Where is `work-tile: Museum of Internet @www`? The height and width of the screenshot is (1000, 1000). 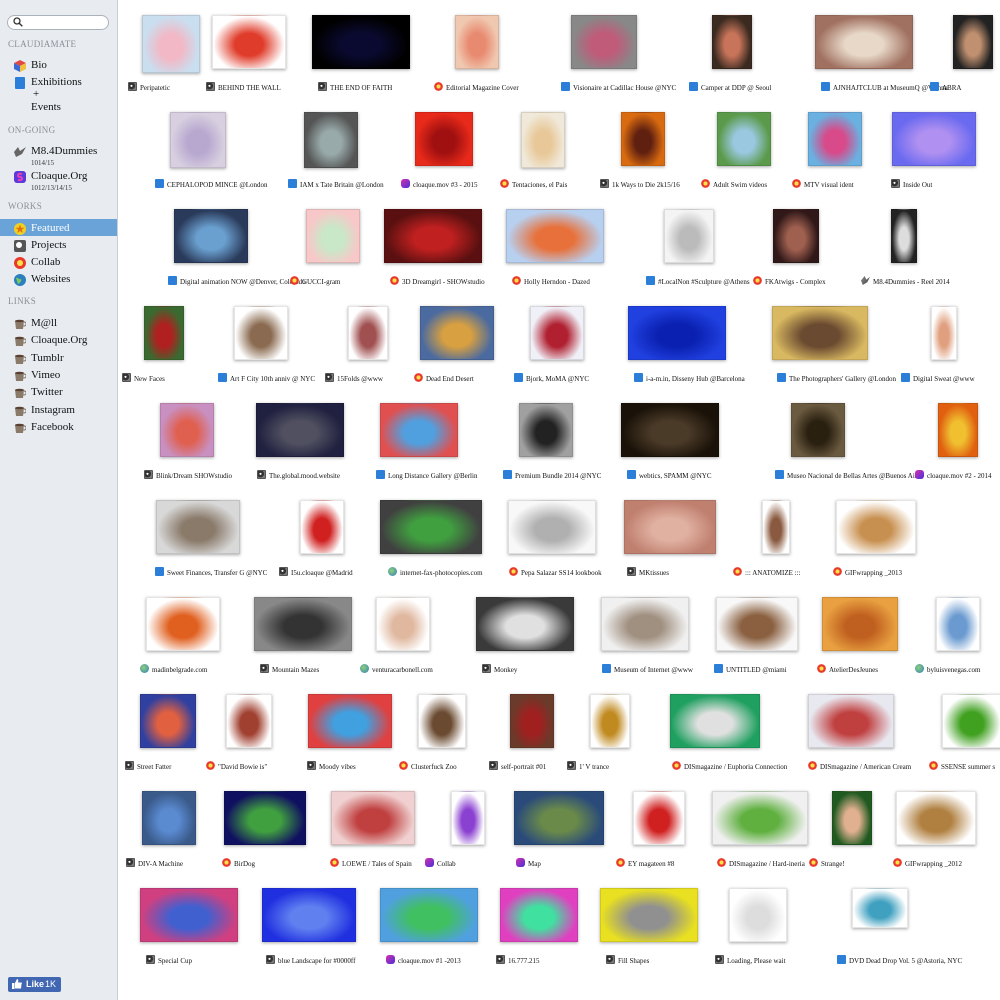
work-tile: Museum of Internet @www is located at coordinates (647, 639).